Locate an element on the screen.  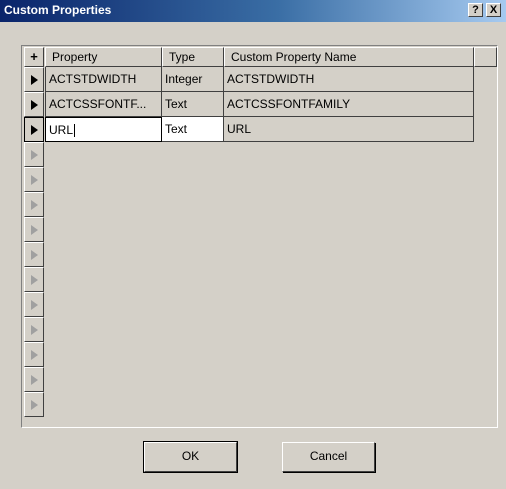
row-selector-current is located at coordinates (34, 129).